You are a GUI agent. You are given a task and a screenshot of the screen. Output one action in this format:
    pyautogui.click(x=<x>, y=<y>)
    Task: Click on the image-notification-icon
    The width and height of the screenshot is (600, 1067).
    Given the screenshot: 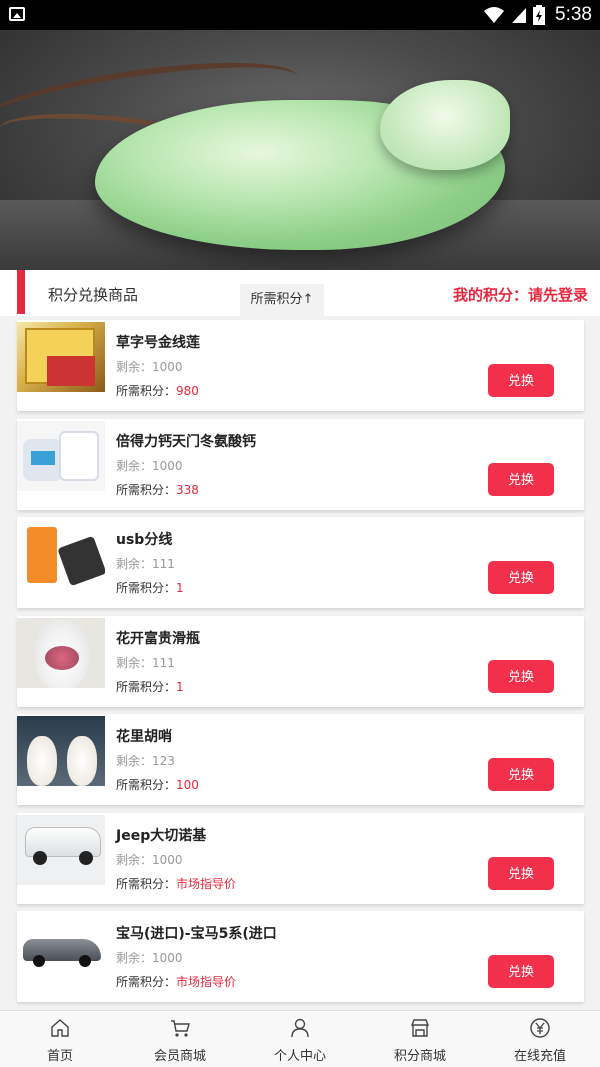 What is the action you would take?
    pyautogui.click(x=17, y=14)
    